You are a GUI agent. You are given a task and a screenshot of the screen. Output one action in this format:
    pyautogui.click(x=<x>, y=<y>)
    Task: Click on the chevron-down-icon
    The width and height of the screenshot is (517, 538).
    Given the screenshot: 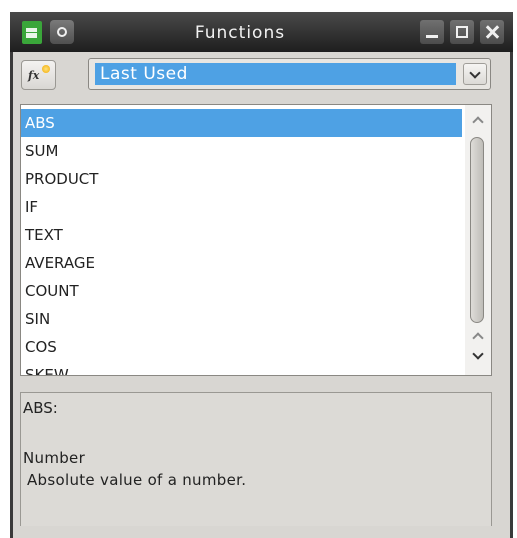 What is the action you would take?
    pyautogui.click(x=475, y=74)
    